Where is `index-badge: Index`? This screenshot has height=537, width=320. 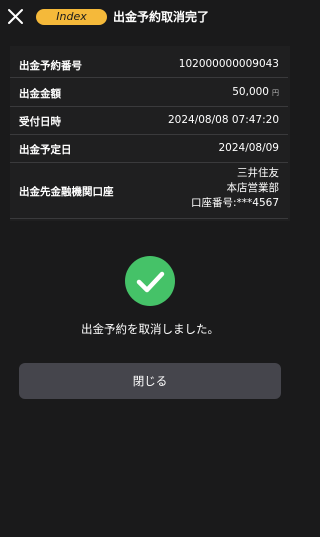
index-badge: Index is located at coordinates (71, 17).